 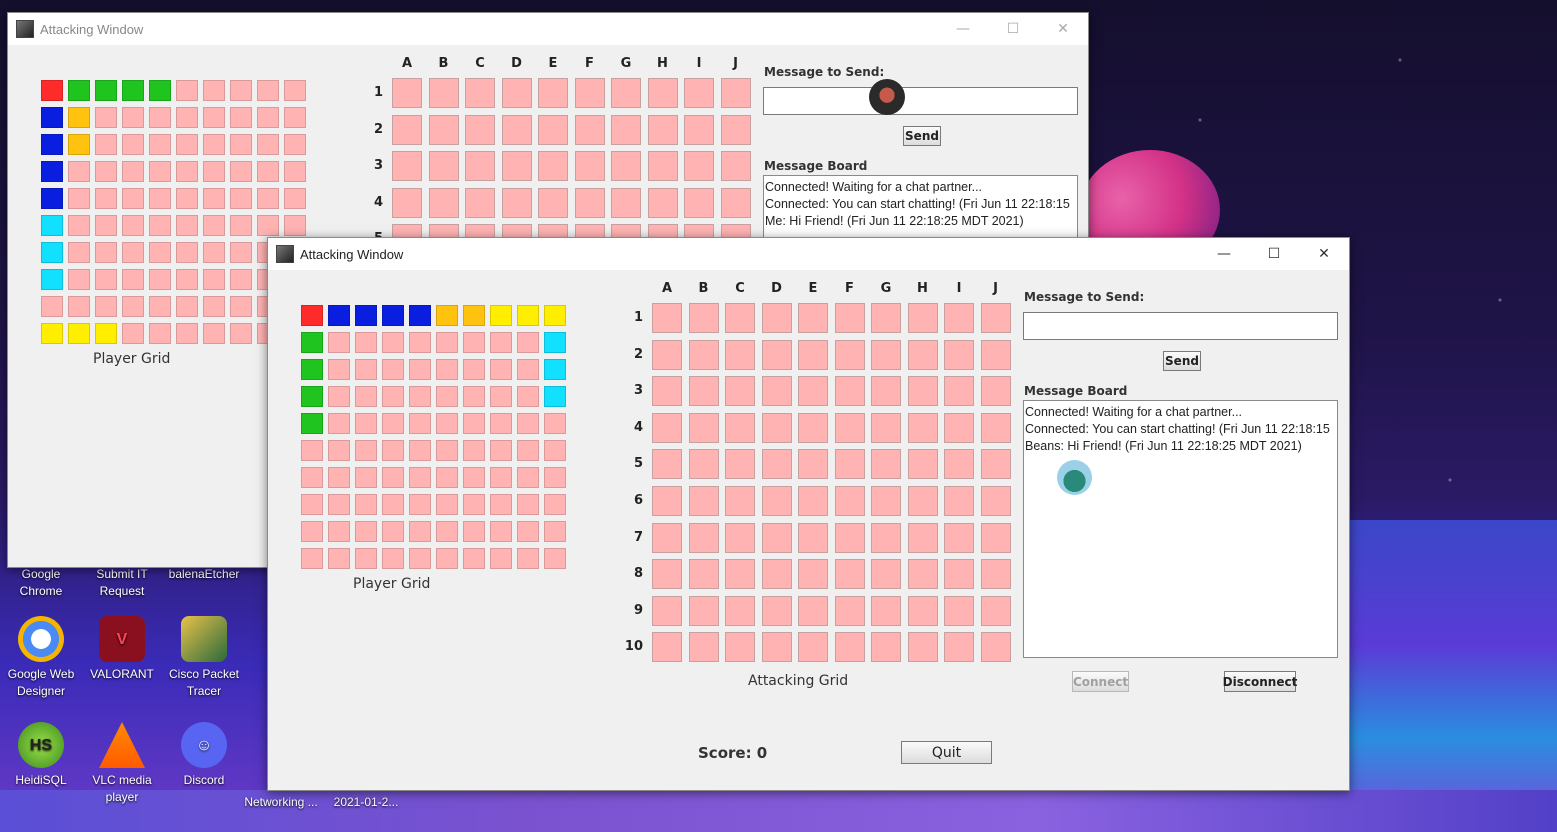 I want to click on quit-button: Quit, so click(x=946, y=752).